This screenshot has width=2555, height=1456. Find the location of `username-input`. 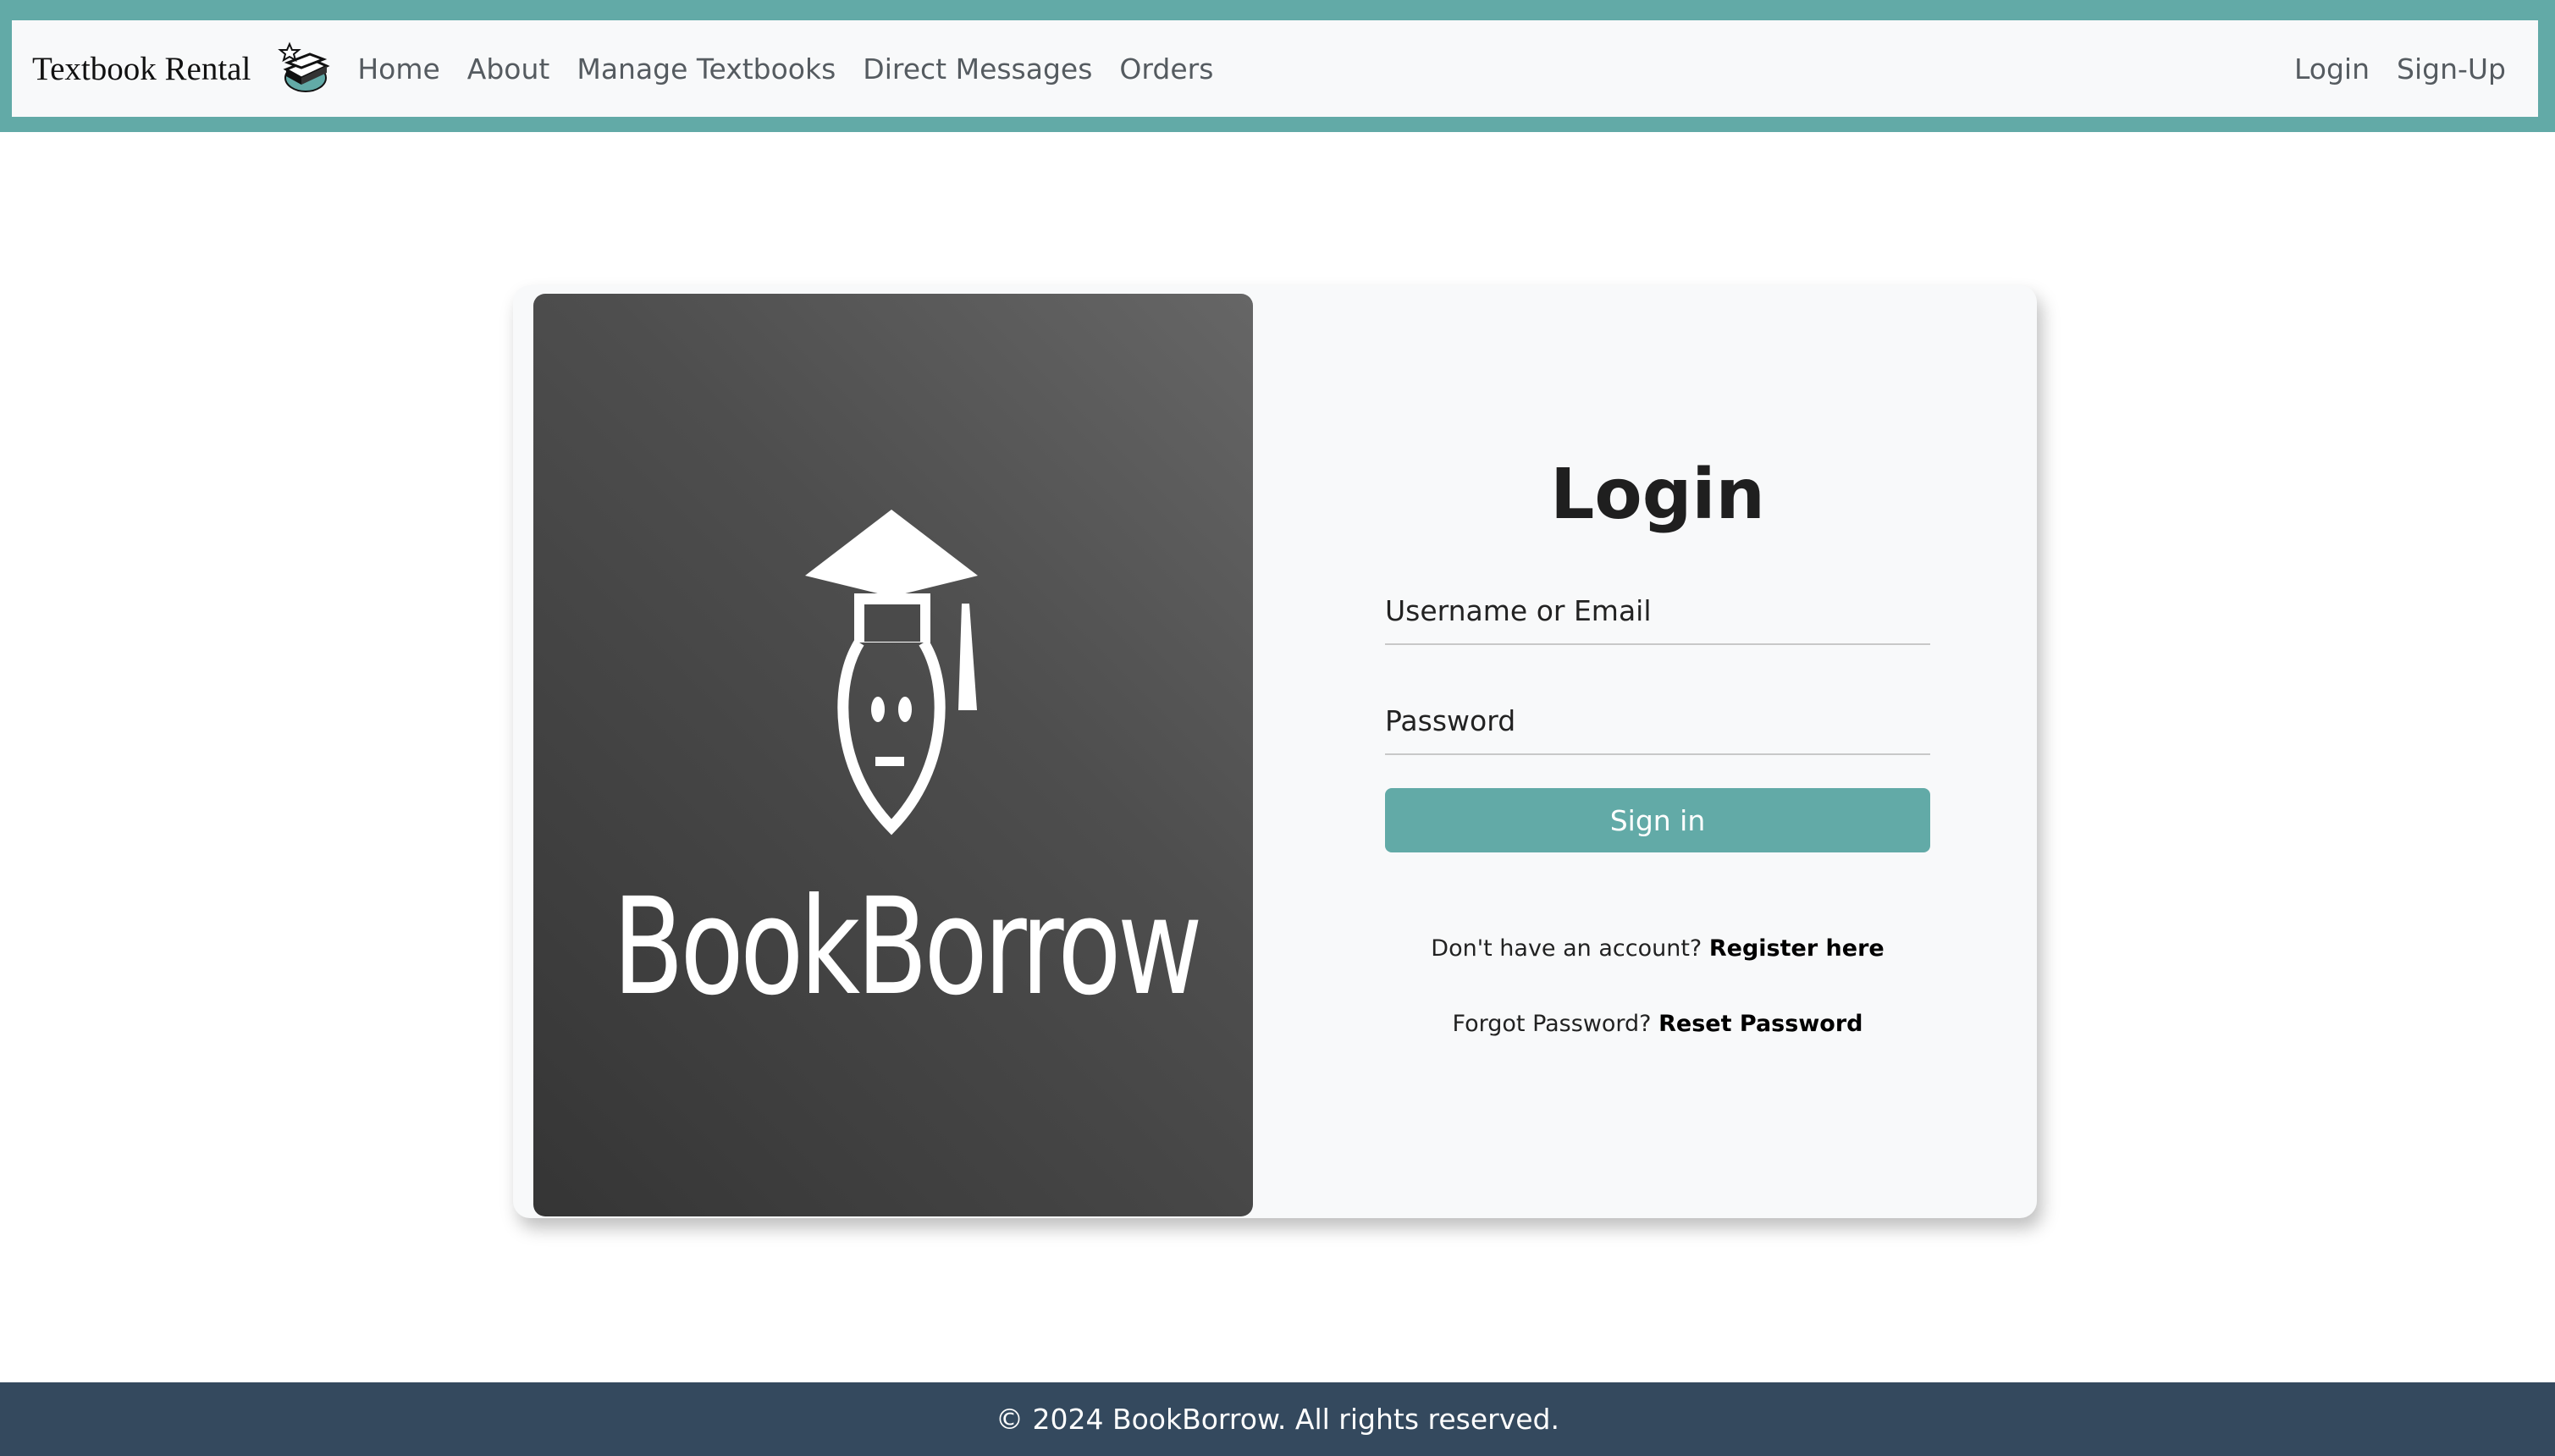

username-input is located at coordinates (1657, 610).